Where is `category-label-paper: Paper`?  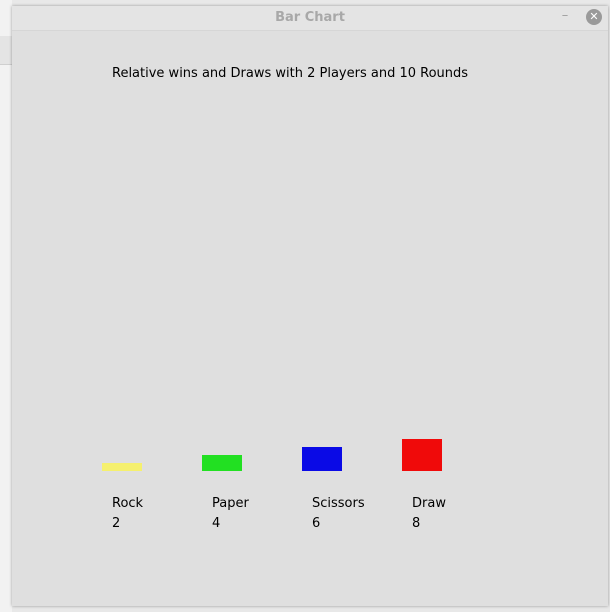
category-label-paper: Paper is located at coordinates (230, 503).